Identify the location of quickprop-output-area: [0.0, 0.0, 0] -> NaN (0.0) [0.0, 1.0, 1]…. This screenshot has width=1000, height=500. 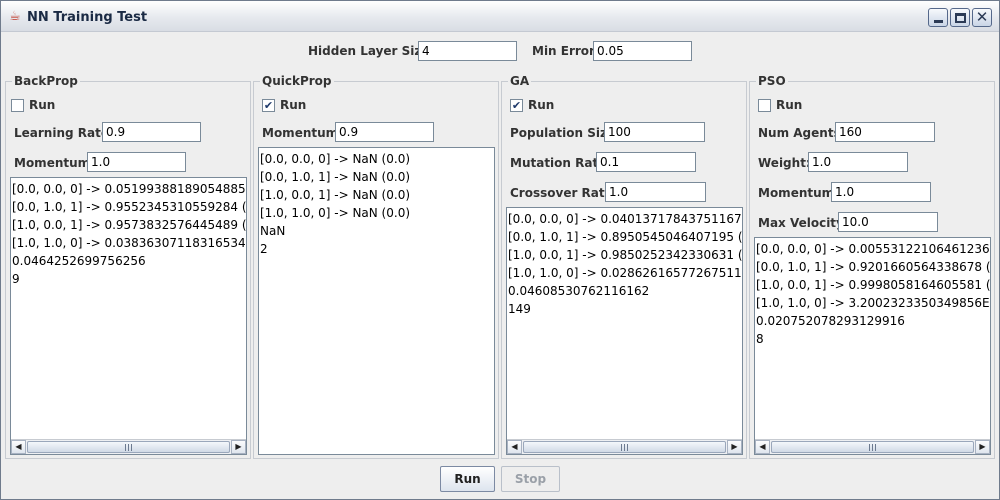
(376, 301).